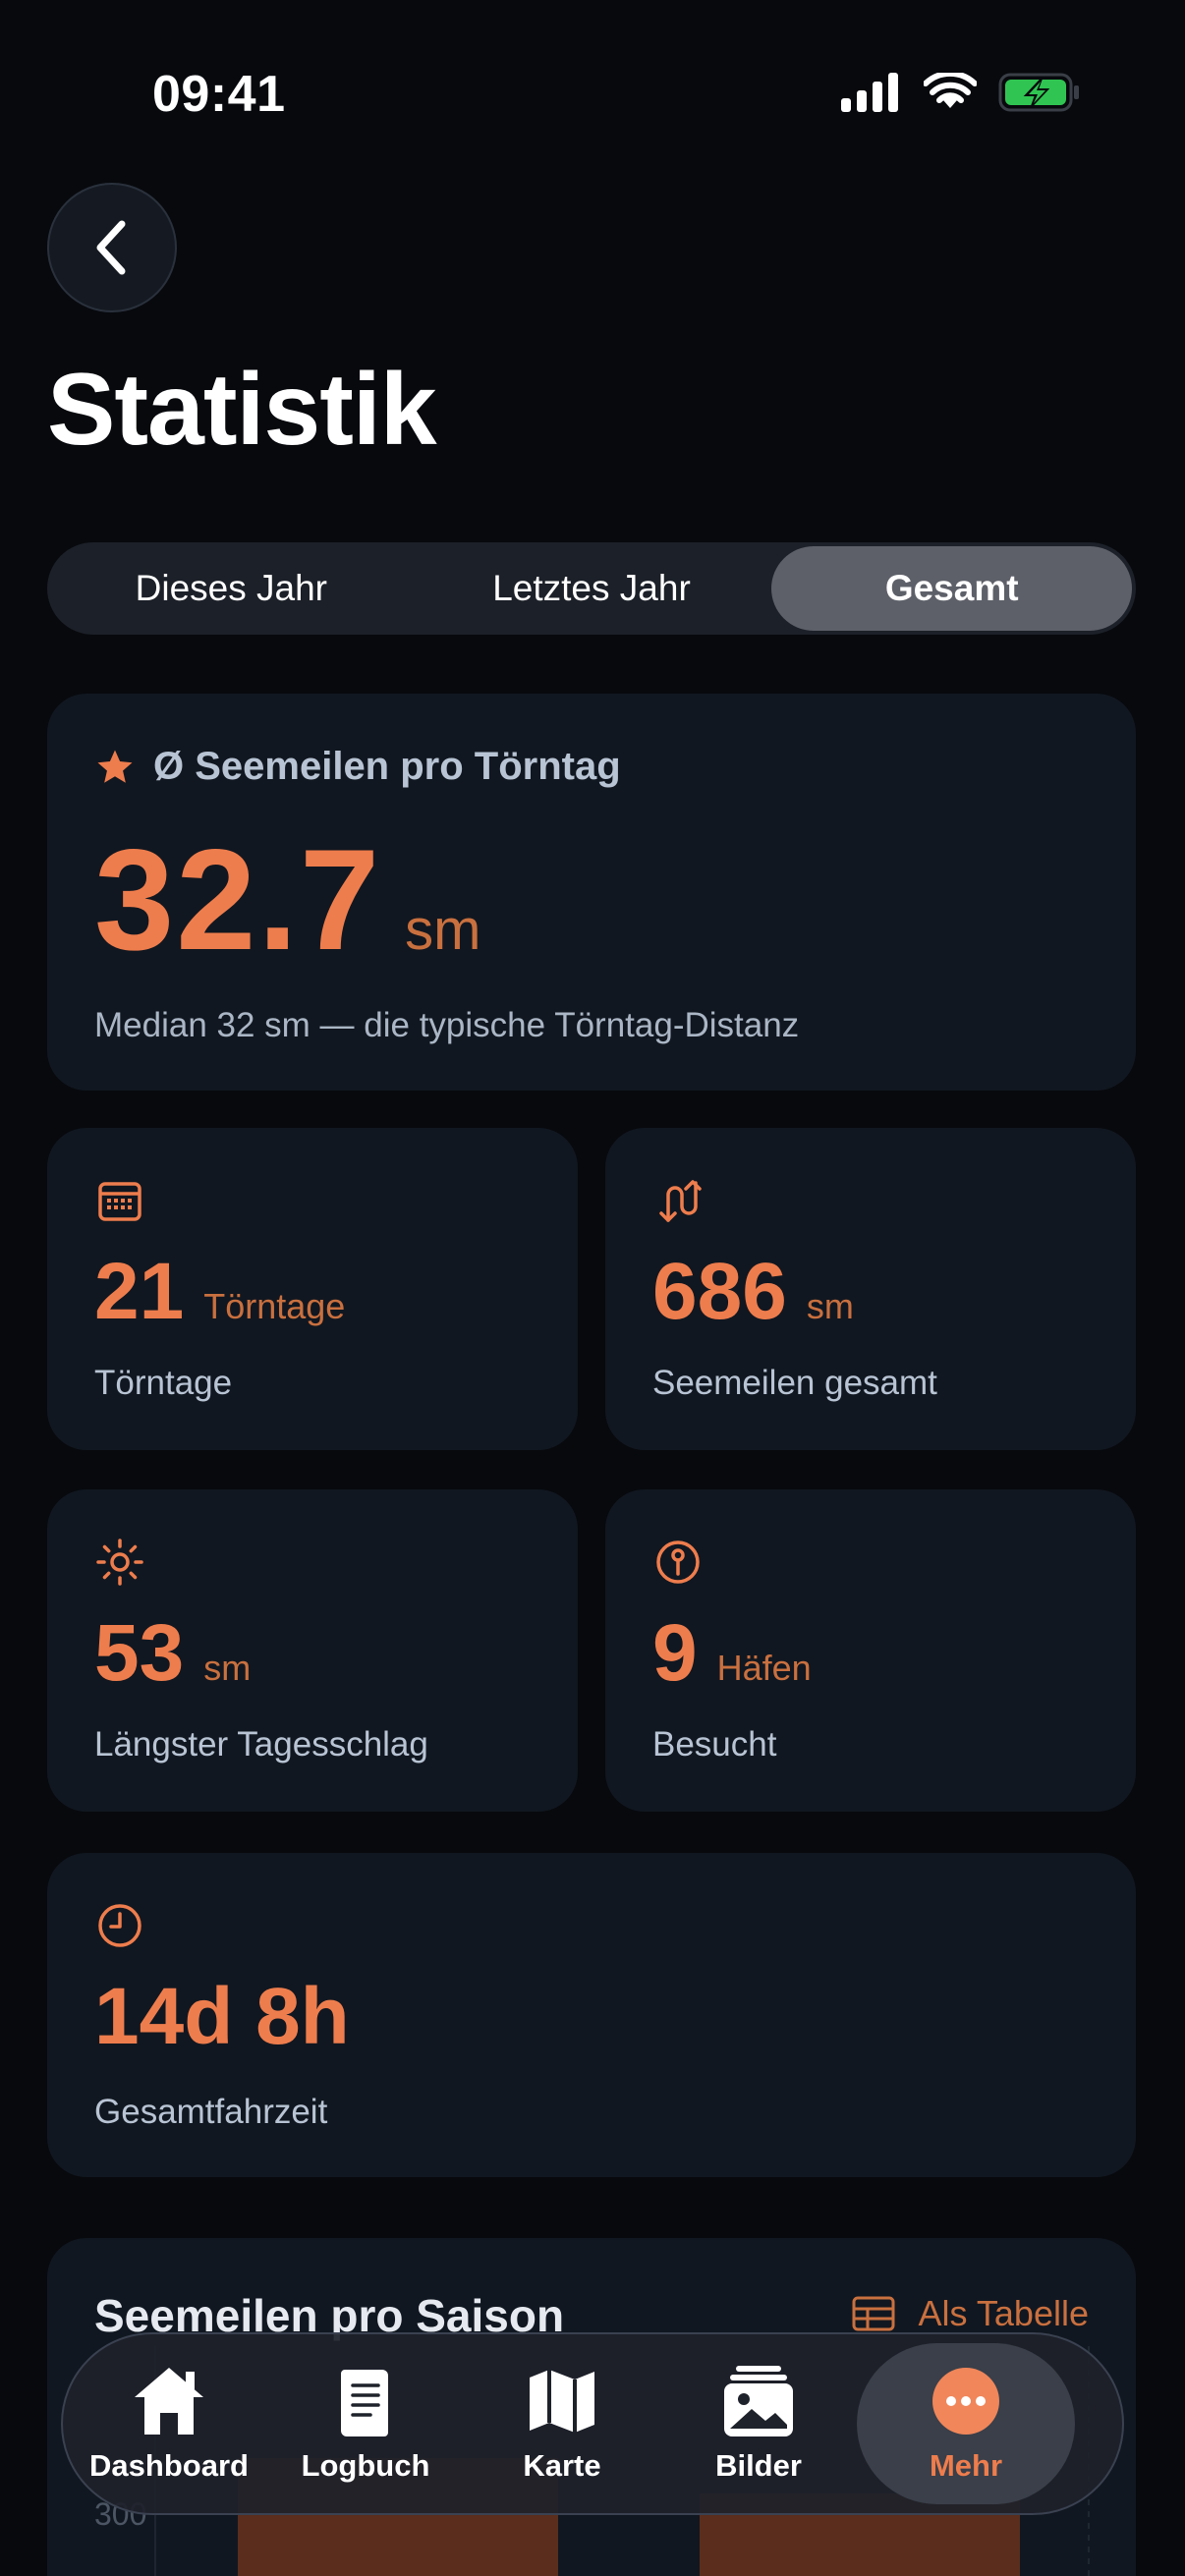 Image resolution: width=1185 pixels, height=2576 pixels. I want to click on segment-last-year: Letztes Jahr, so click(592, 588).